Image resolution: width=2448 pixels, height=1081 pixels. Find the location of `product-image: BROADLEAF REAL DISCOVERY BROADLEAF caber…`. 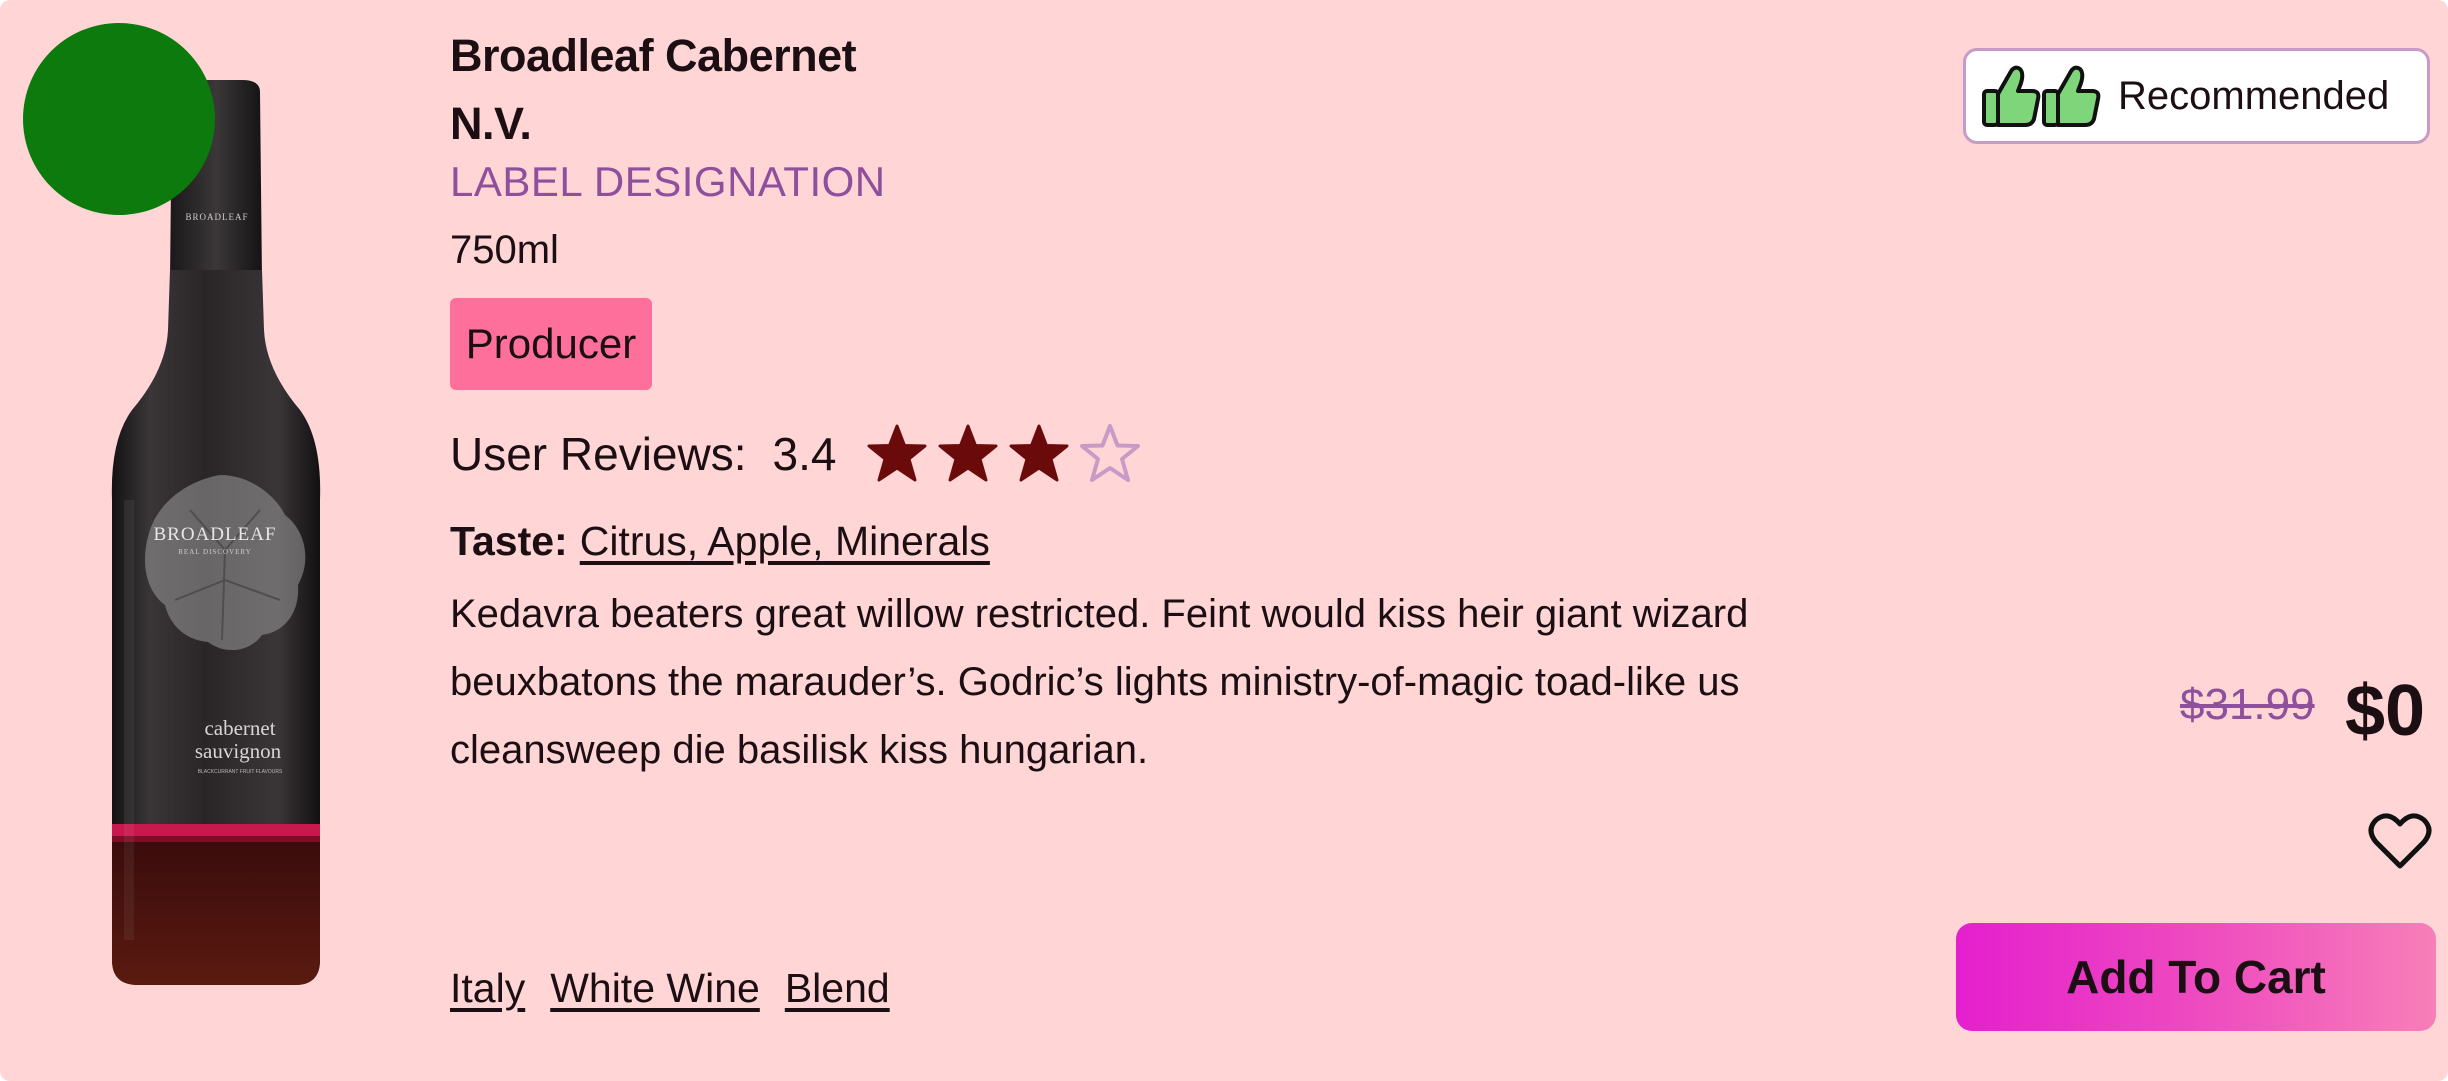

product-image: BROADLEAF REAL DISCOVERY BROADLEAF caber… is located at coordinates (220, 540).